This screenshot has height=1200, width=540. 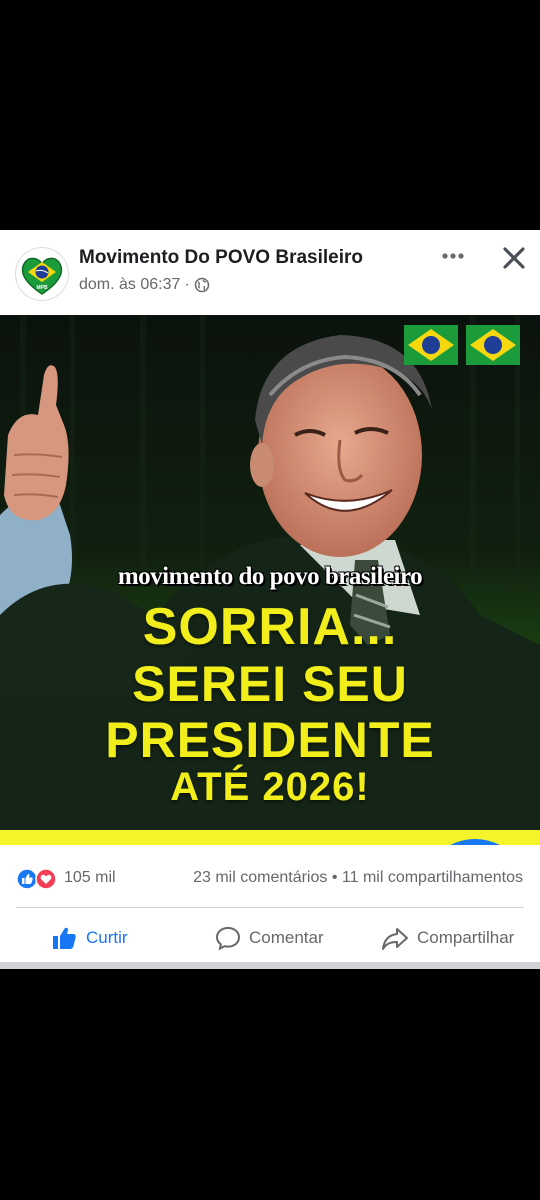 What do you see at coordinates (270, 684) in the screenshot?
I see `headline-line-2: SEREI SEU` at bounding box center [270, 684].